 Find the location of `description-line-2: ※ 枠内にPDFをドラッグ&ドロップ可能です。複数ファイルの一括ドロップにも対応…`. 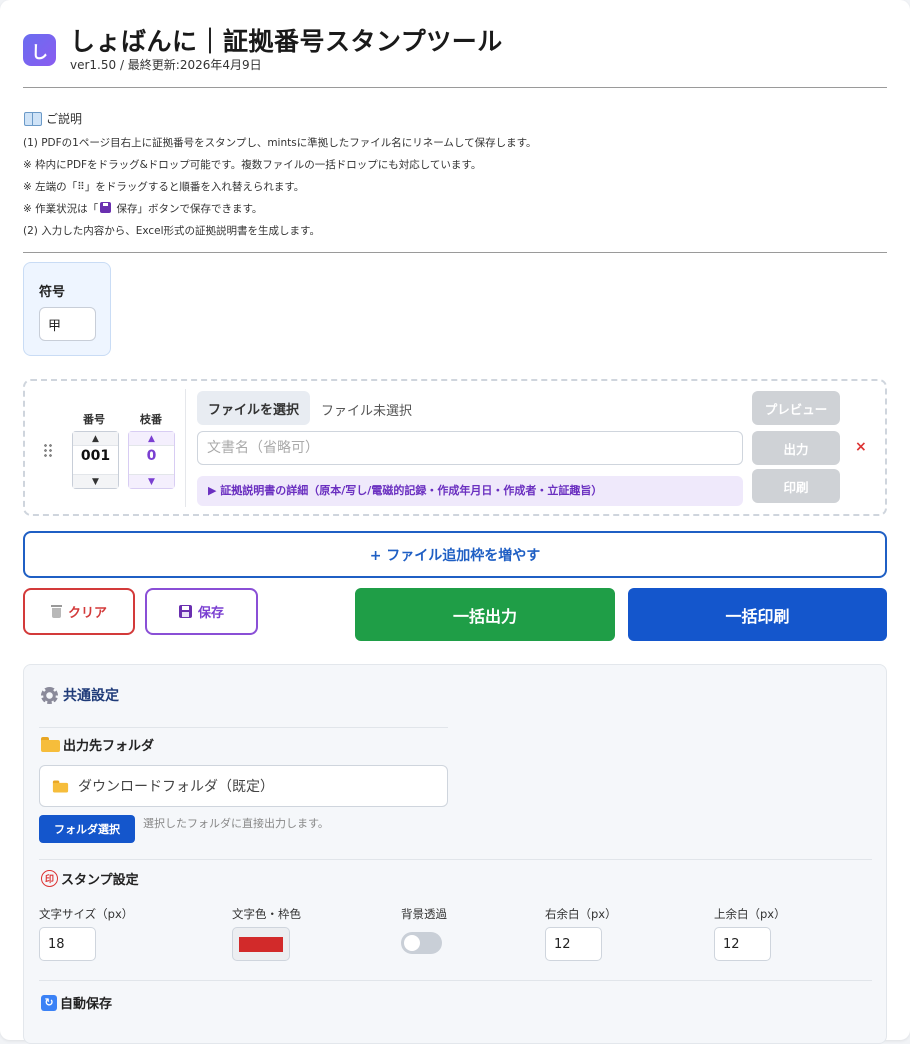

description-line-2: ※ 枠内にPDFをドラッグ&ドロップ可能です。複数ファイルの一括ドロップにも対応… is located at coordinates (252, 165).